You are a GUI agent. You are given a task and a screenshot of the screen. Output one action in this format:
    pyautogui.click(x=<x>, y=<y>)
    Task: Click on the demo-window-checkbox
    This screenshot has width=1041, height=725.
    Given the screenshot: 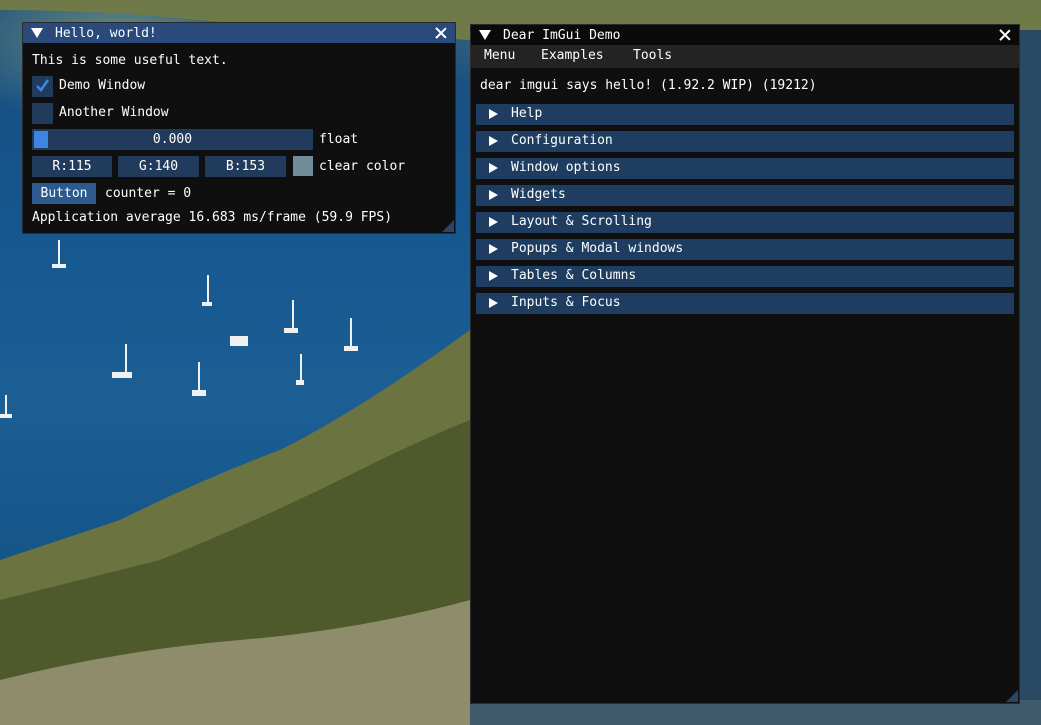 What is the action you would take?
    pyautogui.click(x=42, y=86)
    